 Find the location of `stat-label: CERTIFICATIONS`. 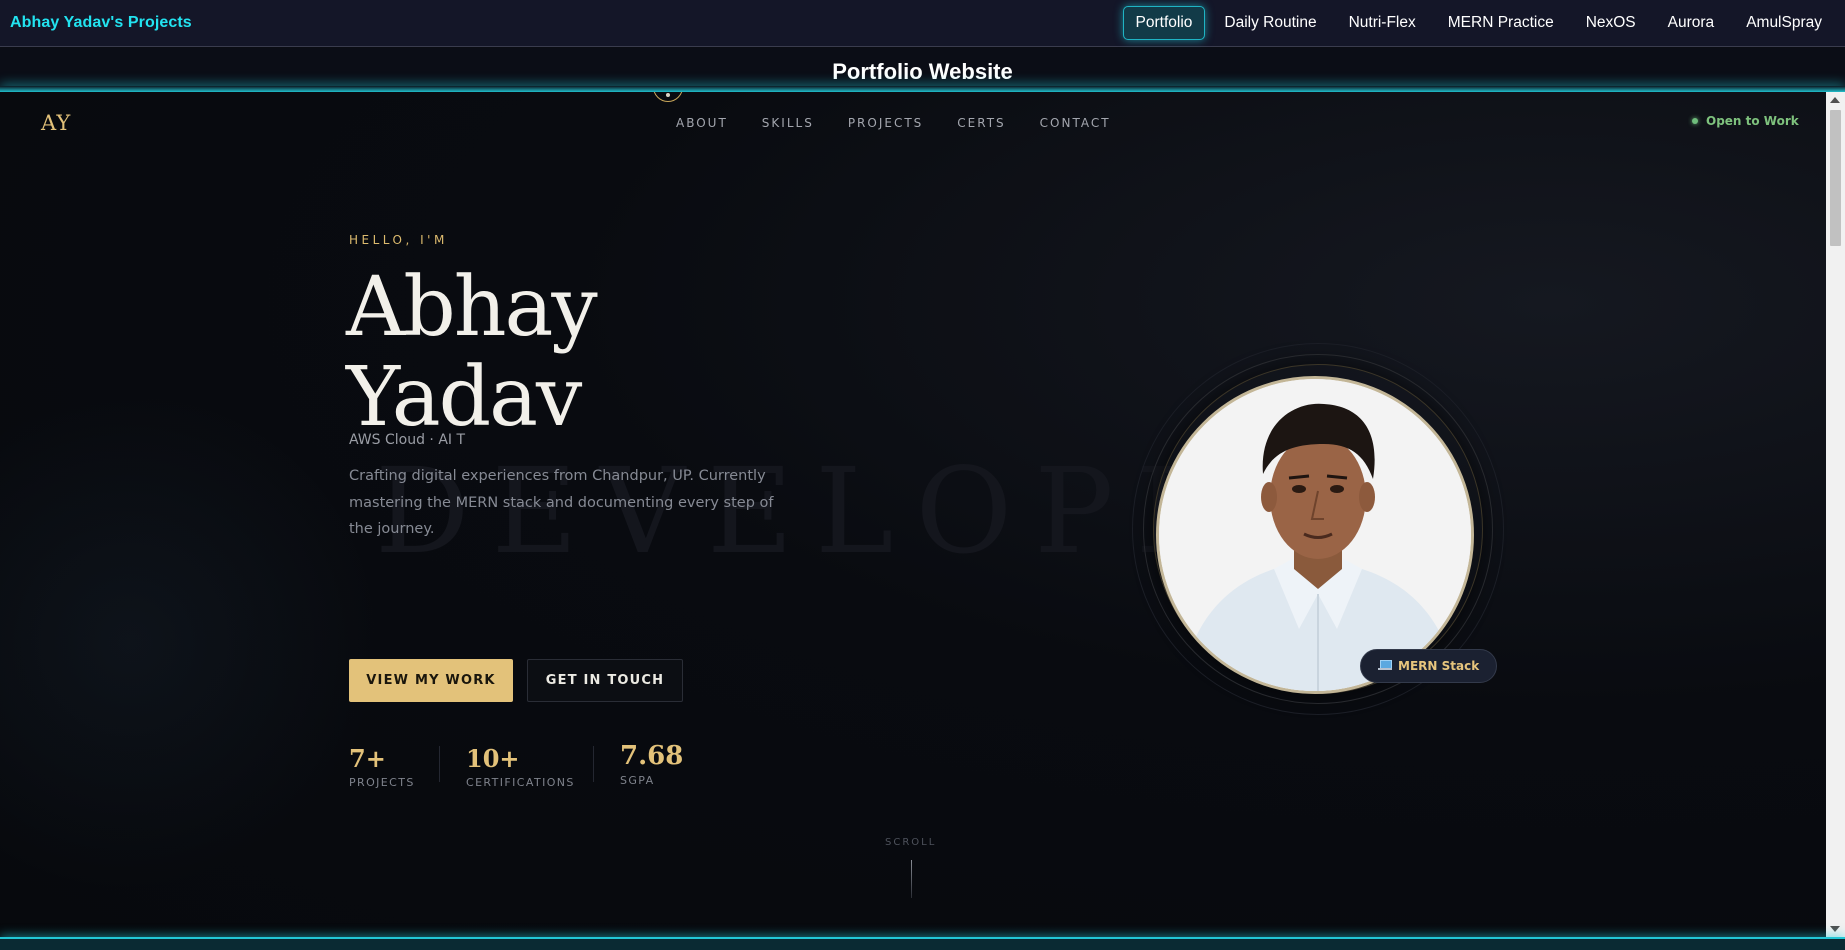

stat-label: CERTIFICATIONS is located at coordinates (520, 782).